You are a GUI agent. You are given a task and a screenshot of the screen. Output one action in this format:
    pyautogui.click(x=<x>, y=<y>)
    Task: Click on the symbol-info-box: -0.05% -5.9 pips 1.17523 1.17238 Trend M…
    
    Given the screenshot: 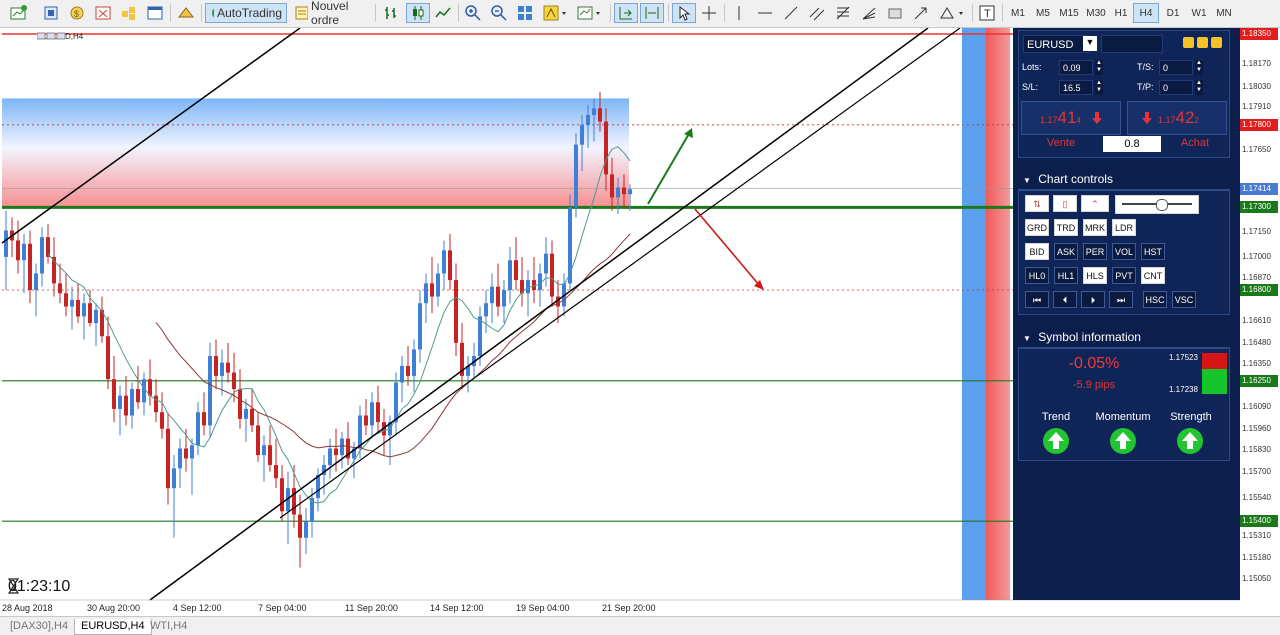 What is the action you would take?
    pyautogui.click(x=1124, y=404)
    